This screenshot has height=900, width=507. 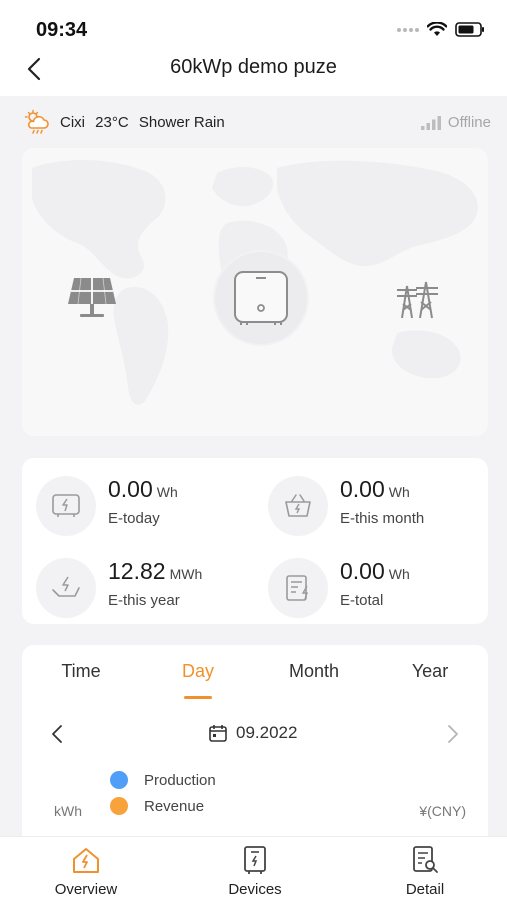 I want to click on nav-overview: Overview, so click(x=86, y=870).